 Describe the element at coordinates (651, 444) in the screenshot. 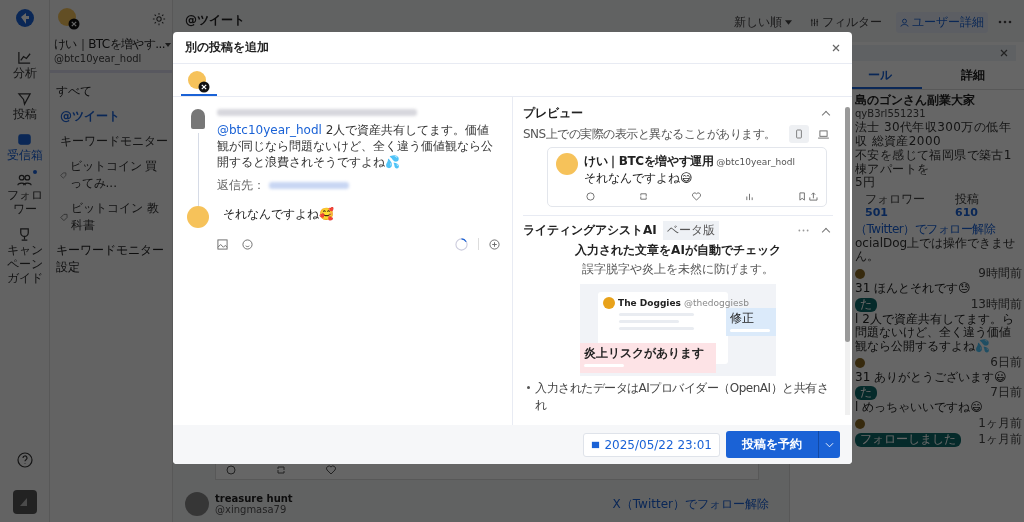

I see `schedule-date-field: 2025/05/22 23:01` at that location.